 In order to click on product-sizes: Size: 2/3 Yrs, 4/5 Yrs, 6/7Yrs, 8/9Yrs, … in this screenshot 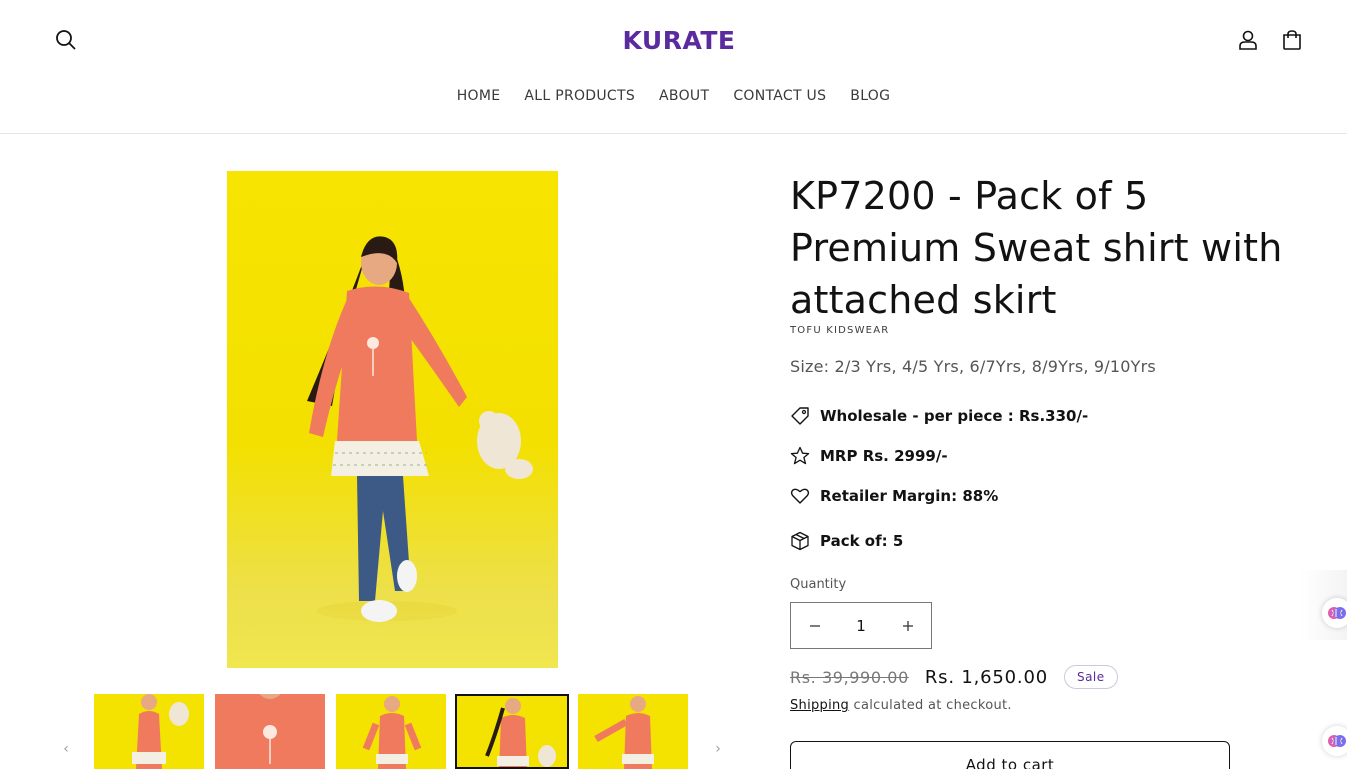, I will do `click(973, 366)`.